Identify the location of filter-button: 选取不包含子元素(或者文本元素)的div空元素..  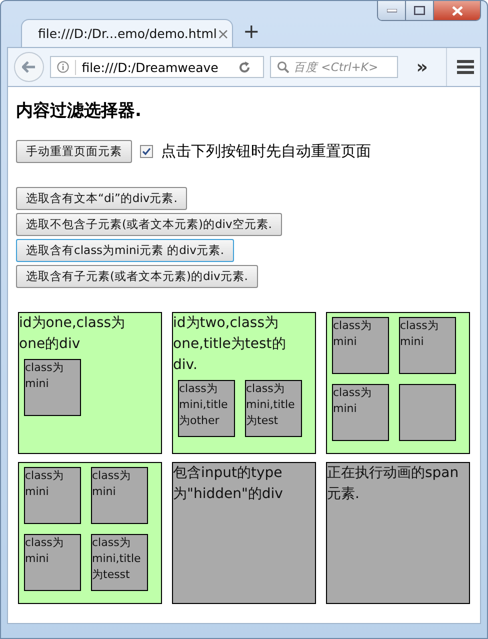
(149, 224).